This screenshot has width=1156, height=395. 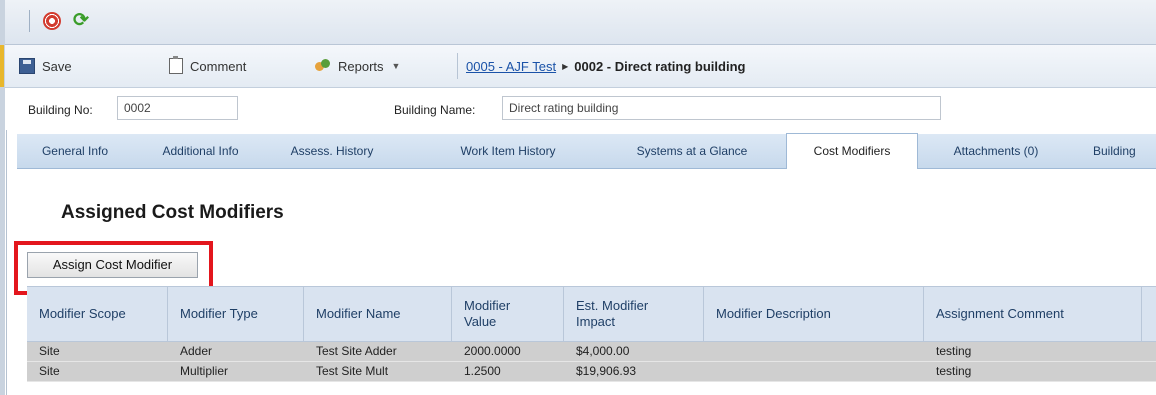 I want to click on cell-value: 2000.0000, so click(x=492, y=351).